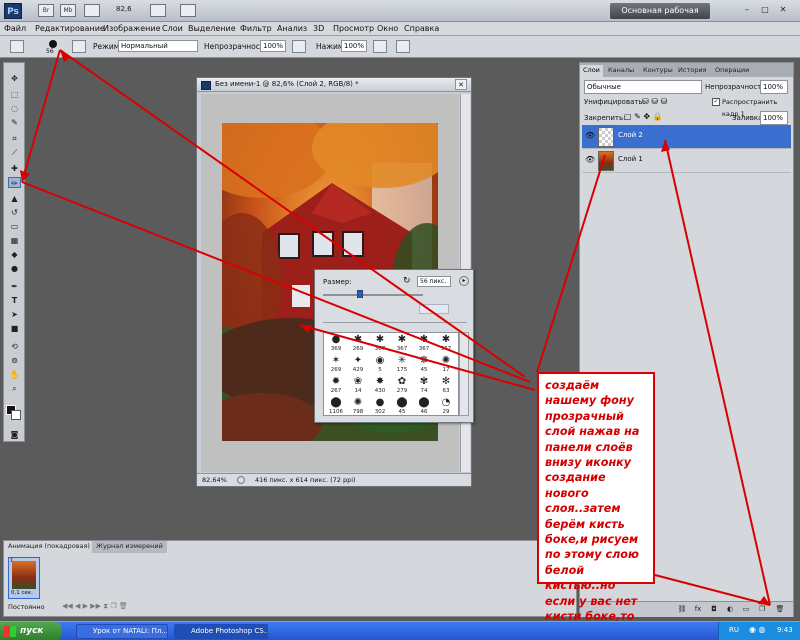  What do you see at coordinates (424, 386) in the screenshot?
I see `brush-preset-cell: ✾ 74` at bounding box center [424, 386].